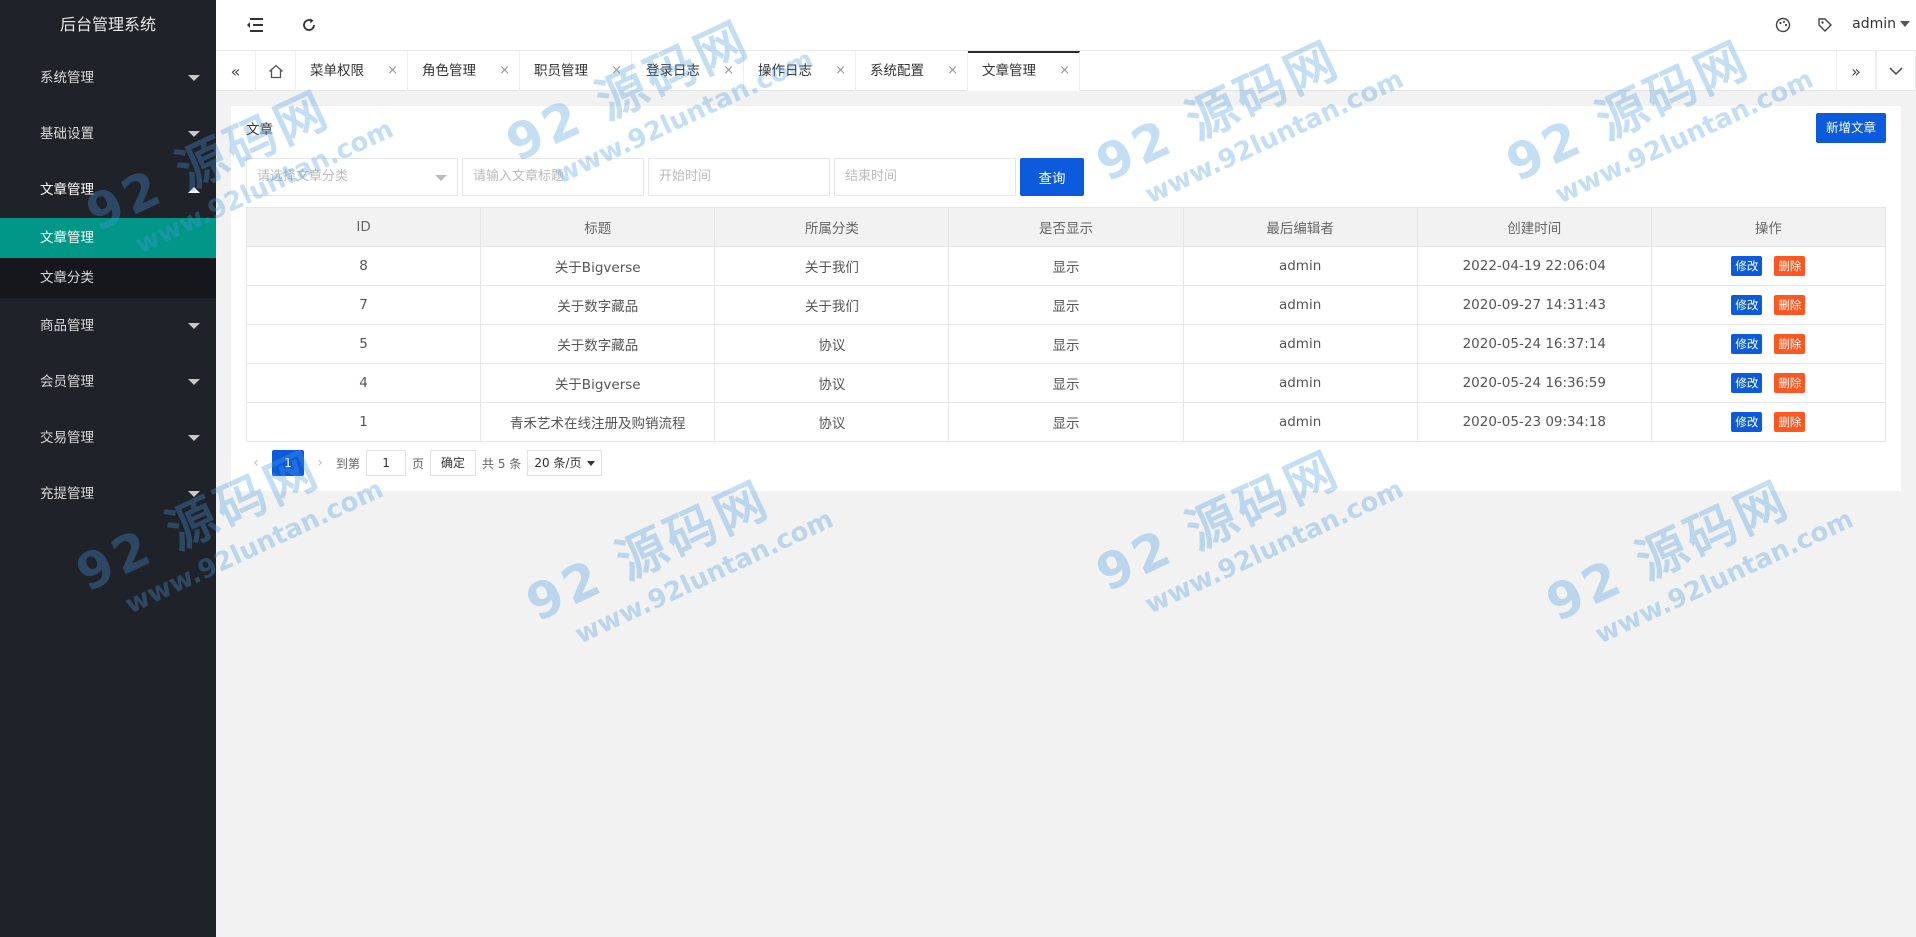 This screenshot has height=937, width=1916. What do you see at coordinates (108, 382) in the screenshot?
I see `sidebar-item-members: 会员管理` at bounding box center [108, 382].